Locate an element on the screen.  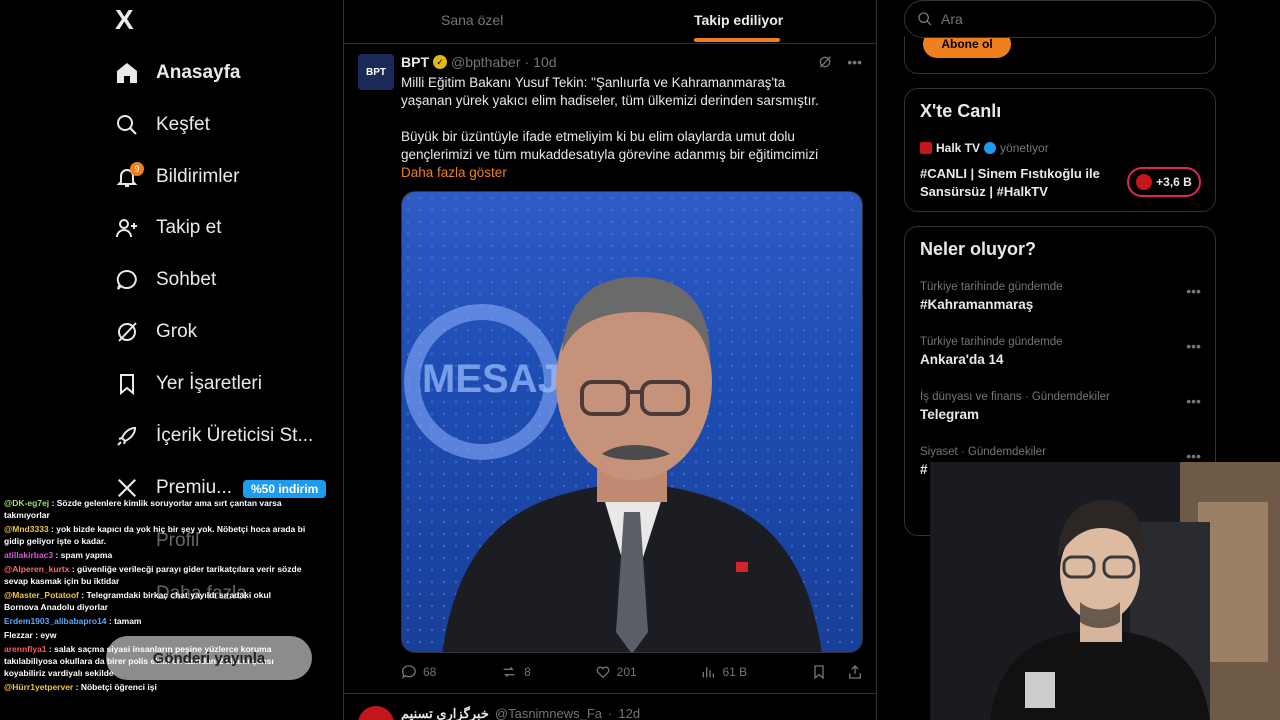
nav-item-explore: Keşfet is located at coordinates (162, 125).